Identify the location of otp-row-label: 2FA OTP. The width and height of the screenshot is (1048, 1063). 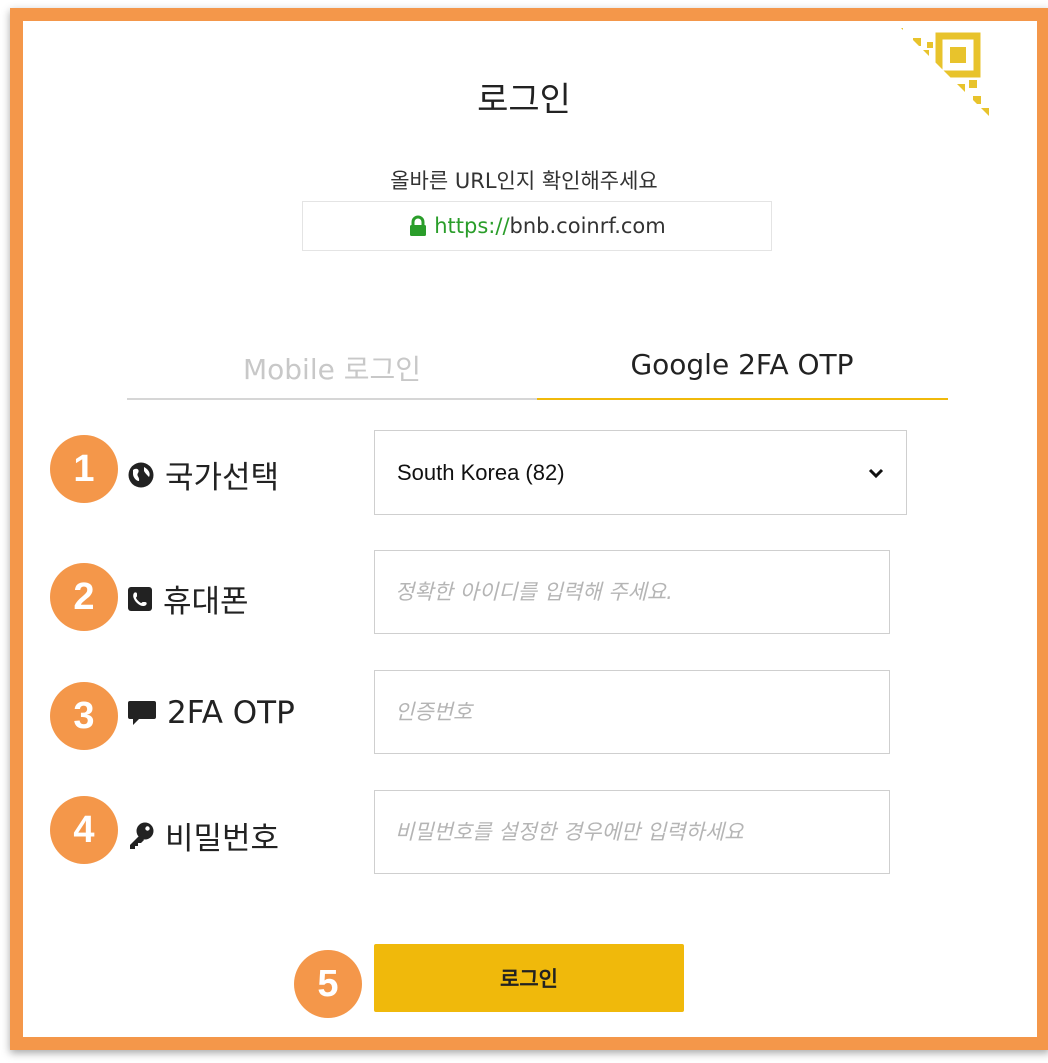
(211, 713).